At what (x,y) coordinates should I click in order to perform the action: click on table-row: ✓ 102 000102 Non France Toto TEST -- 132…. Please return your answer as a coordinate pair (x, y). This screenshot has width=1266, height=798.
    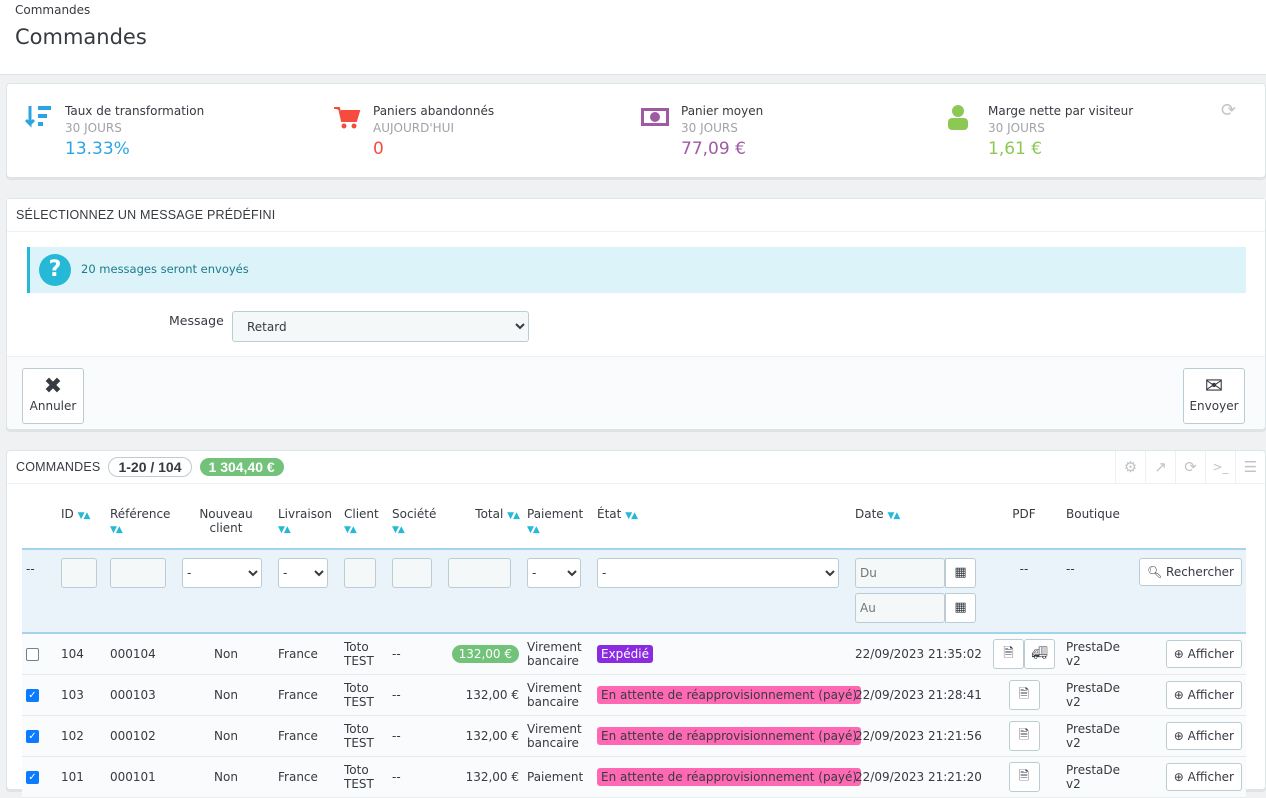
    Looking at the image, I should click on (634, 736).